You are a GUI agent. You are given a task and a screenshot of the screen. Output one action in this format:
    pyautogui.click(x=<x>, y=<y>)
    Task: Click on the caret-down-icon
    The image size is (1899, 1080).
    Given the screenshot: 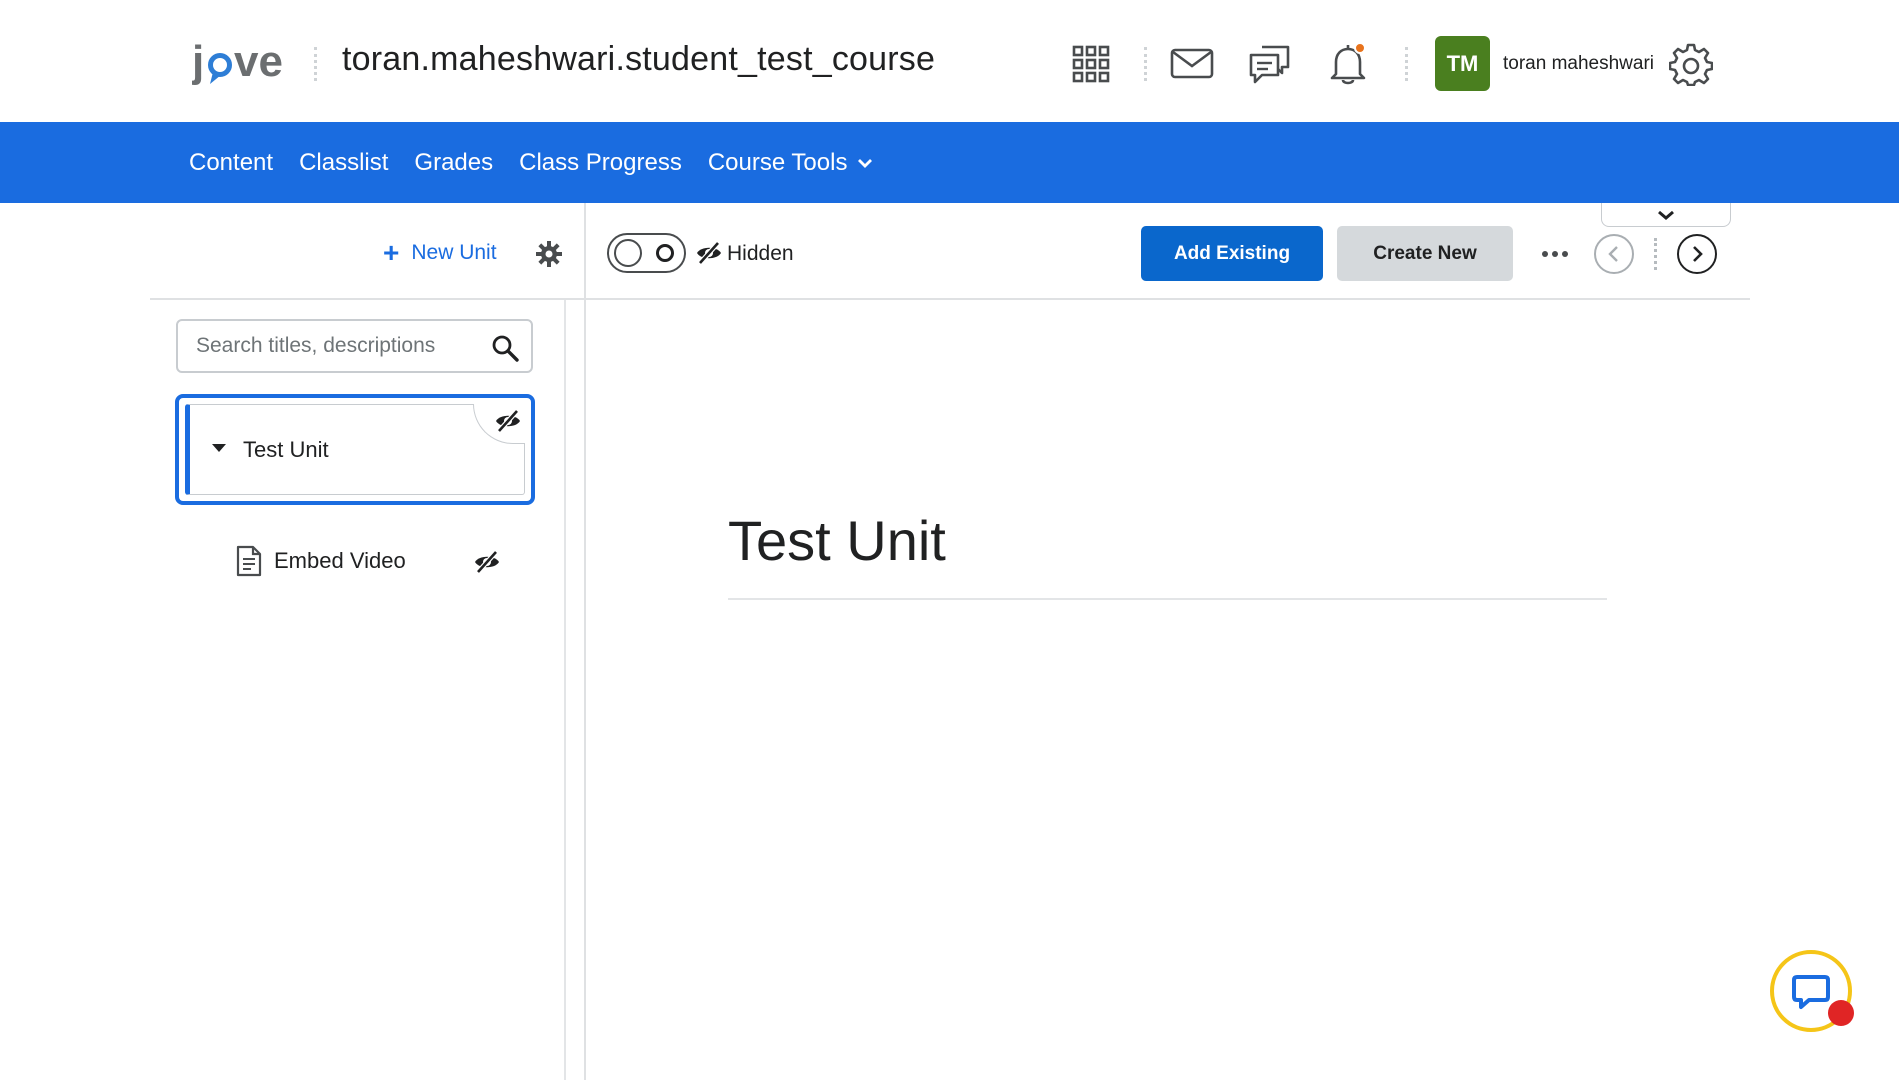 What is the action you would take?
    pyautogui.click(x=219, y=448)
    